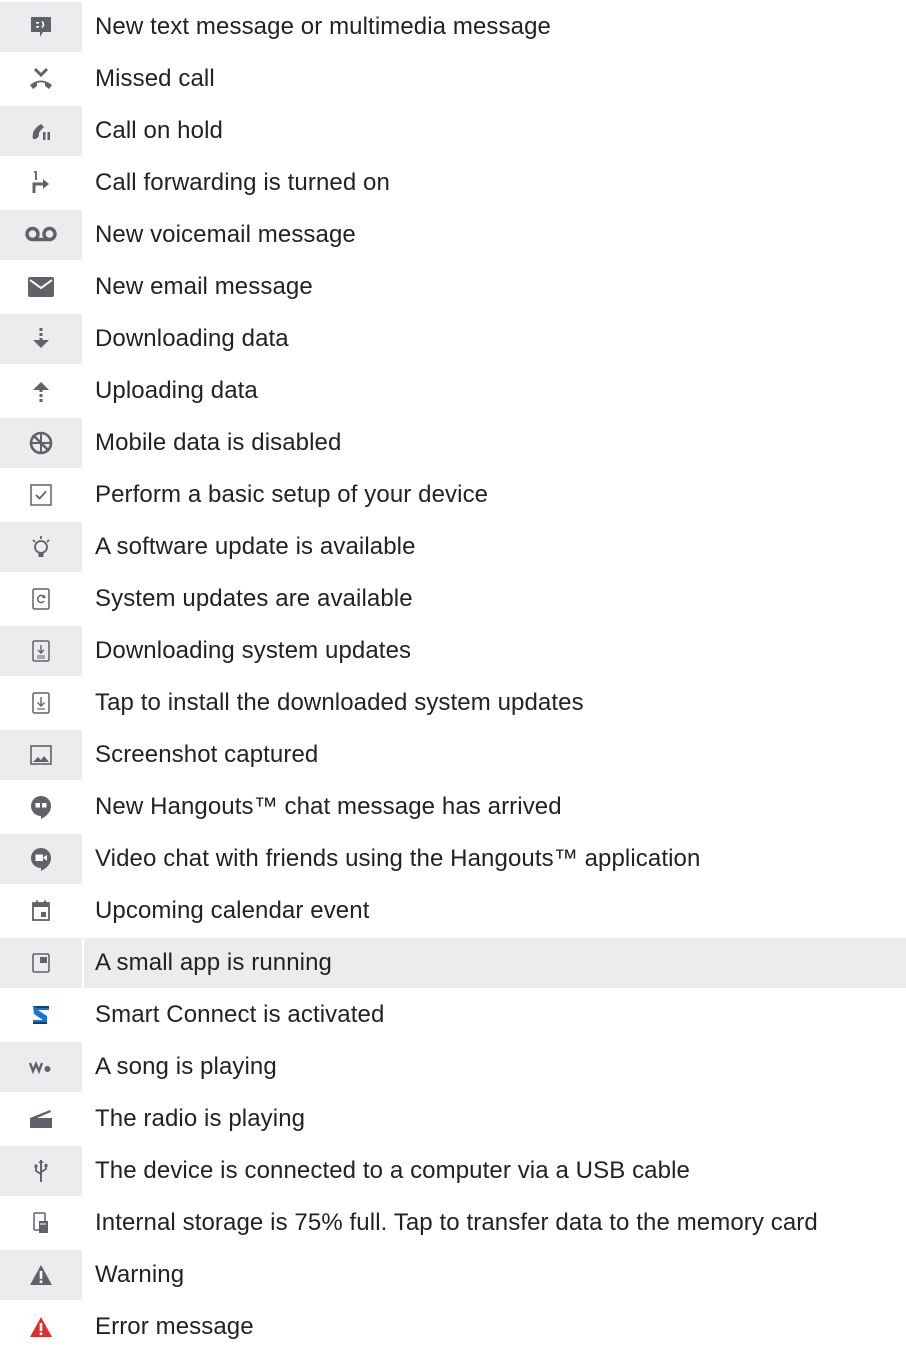 Image resolution: width=906 pixels, height=1354 pixels. I want to click on row-label: A software update is available, so click(255, 546).